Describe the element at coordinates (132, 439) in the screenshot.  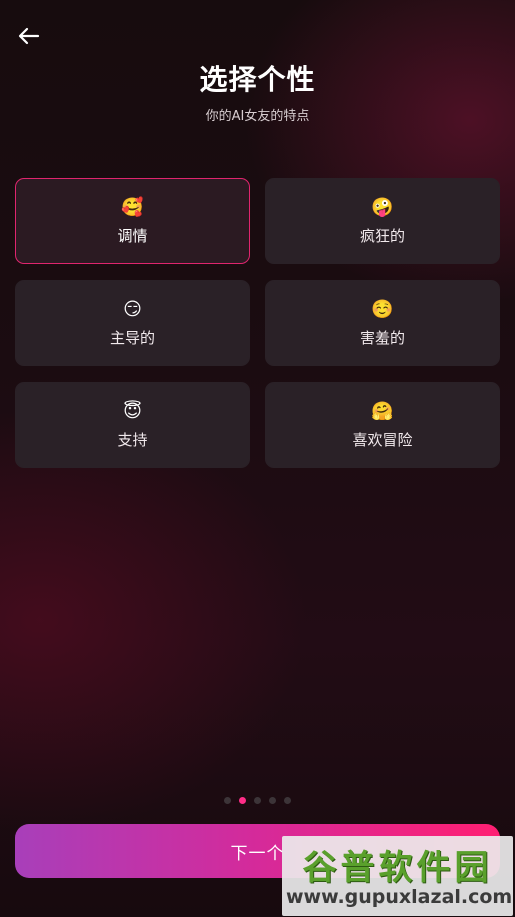
I see `personality-label: 支持` at that location.